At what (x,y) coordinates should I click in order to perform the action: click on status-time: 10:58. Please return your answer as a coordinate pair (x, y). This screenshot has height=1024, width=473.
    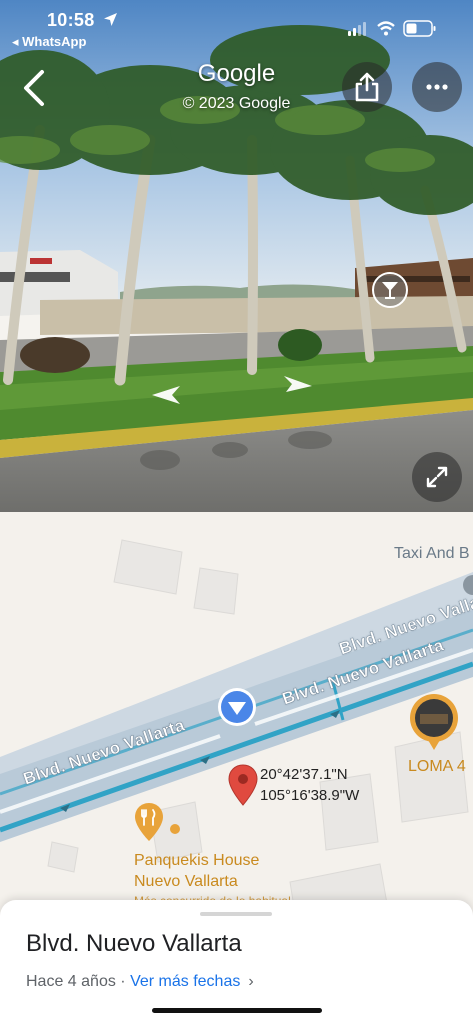
    Looking at the image, I should click on (71, 20).